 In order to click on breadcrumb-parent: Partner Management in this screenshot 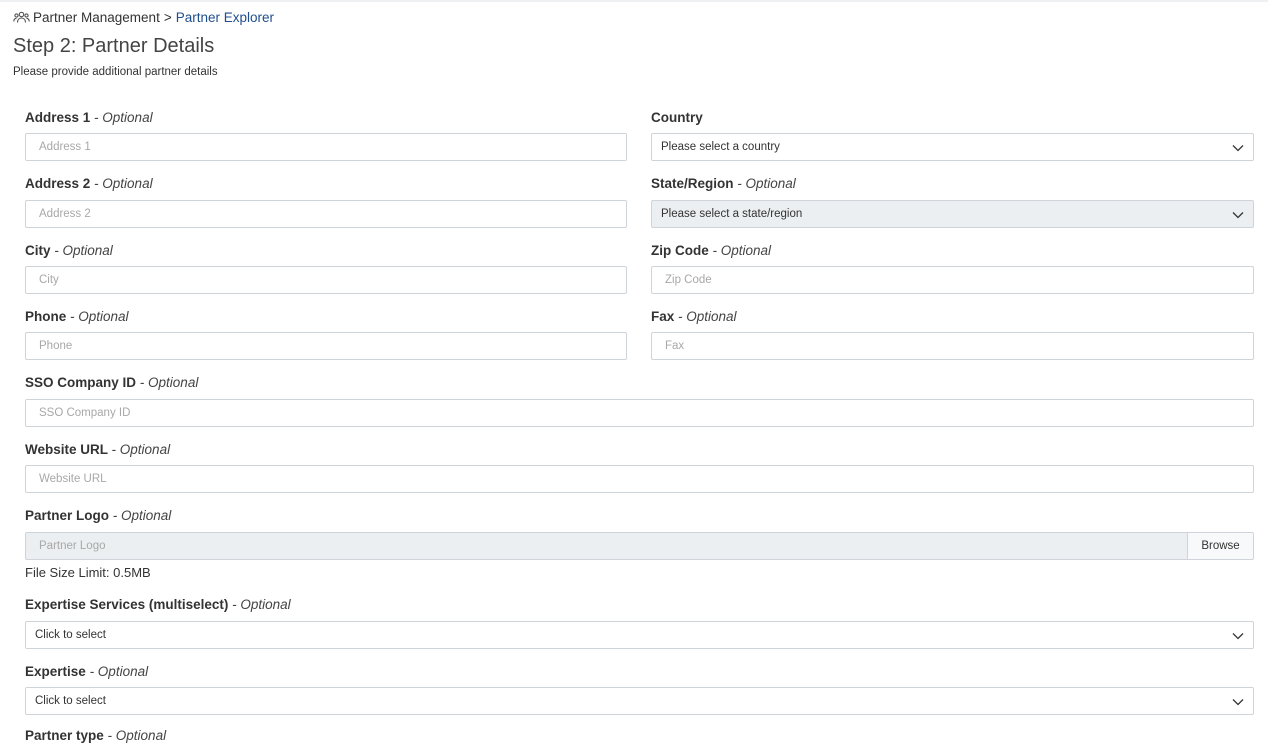, I will do `click(96, 17)`.